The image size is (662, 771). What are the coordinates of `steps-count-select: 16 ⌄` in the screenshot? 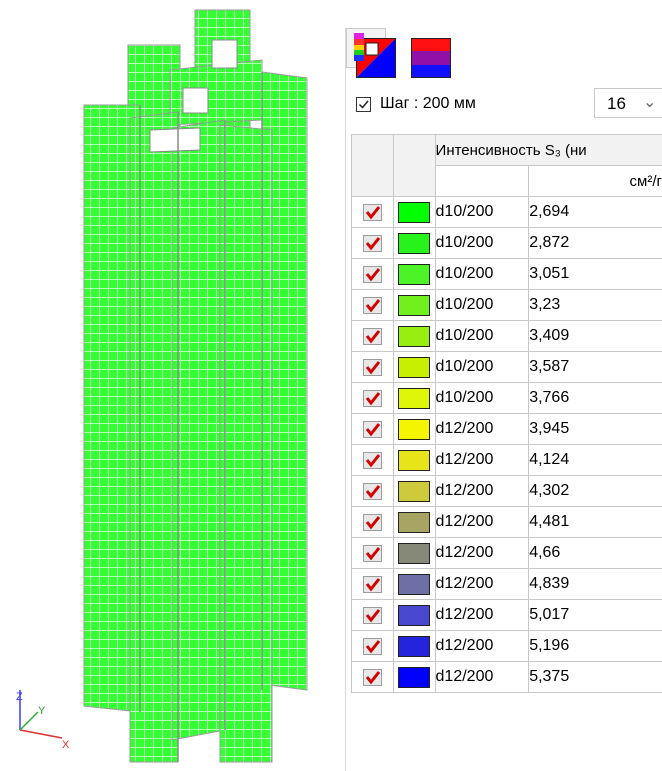 It's located at (628, 103).